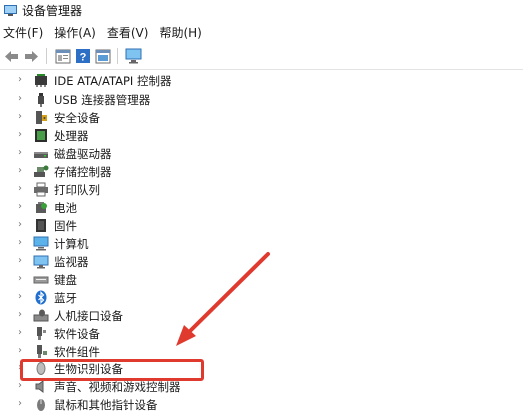  Describe the element at coordinates (223, 299) in the screenshot. I see `annotation-arrow` at that location.